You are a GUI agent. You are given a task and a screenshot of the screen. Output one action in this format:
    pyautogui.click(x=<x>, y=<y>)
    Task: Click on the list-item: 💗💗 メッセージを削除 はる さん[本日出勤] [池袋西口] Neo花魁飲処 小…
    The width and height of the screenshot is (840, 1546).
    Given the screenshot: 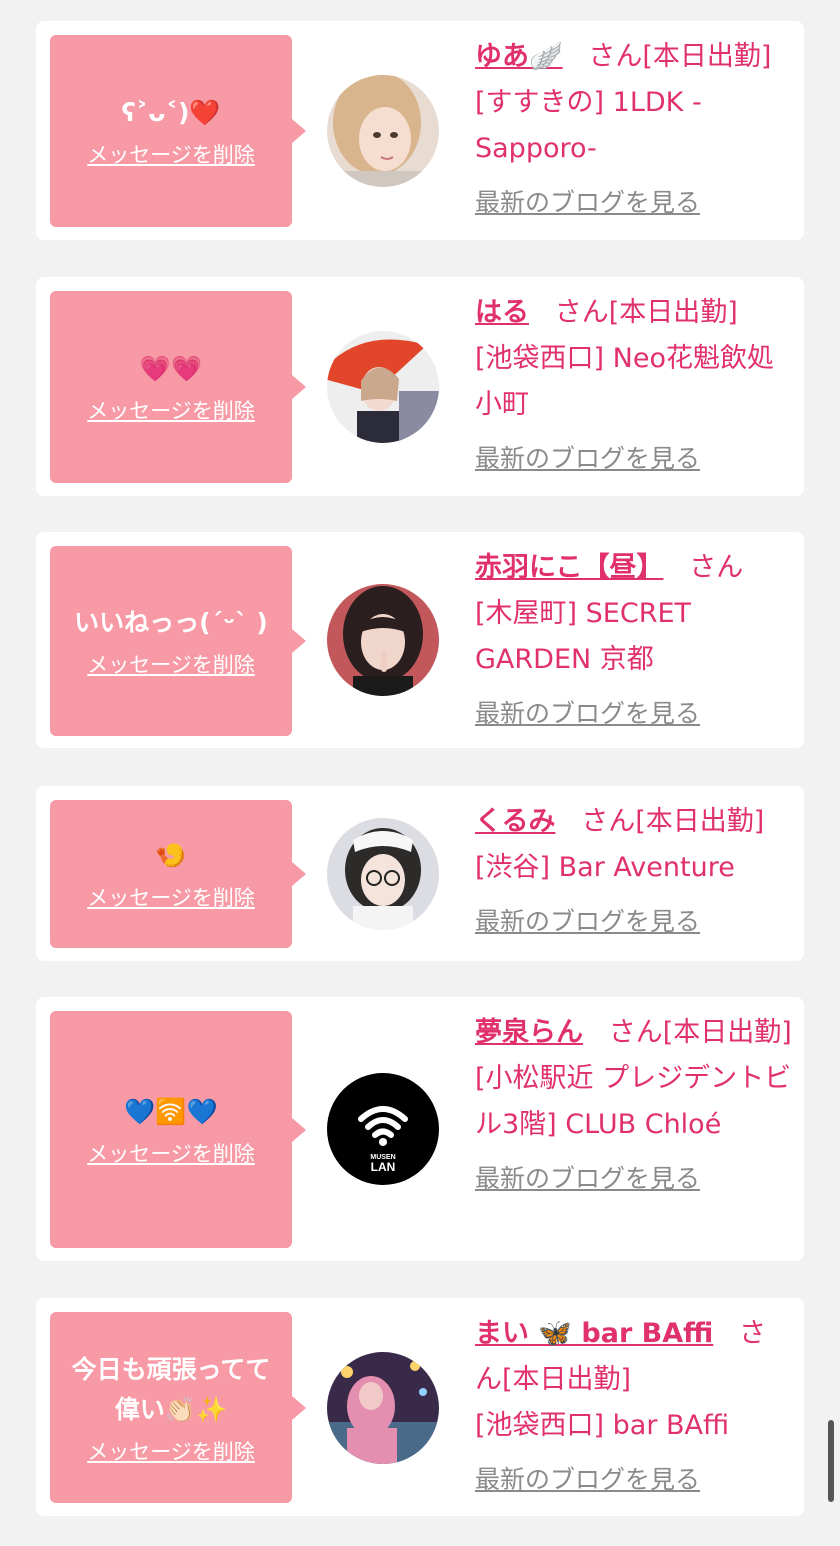 What is the action you would take?
    pyautogui.click(x=420, y=386)
    